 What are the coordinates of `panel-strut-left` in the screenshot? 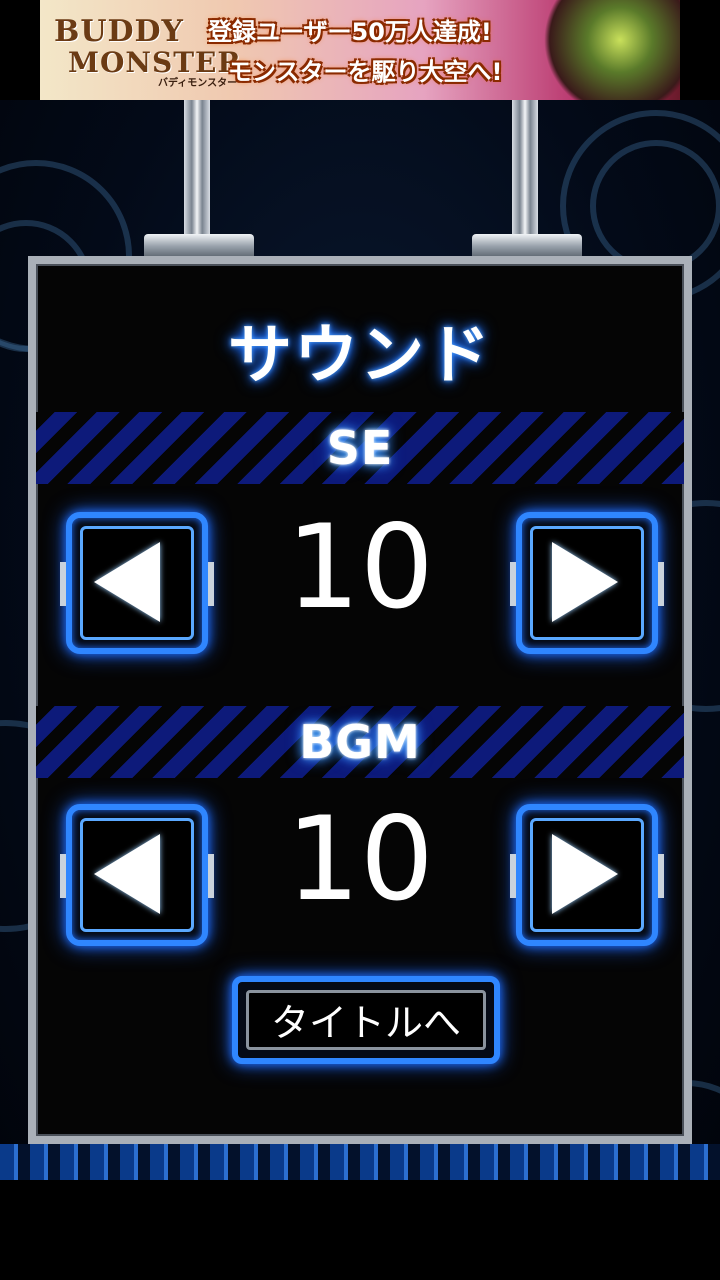 It's located at (197, 170).